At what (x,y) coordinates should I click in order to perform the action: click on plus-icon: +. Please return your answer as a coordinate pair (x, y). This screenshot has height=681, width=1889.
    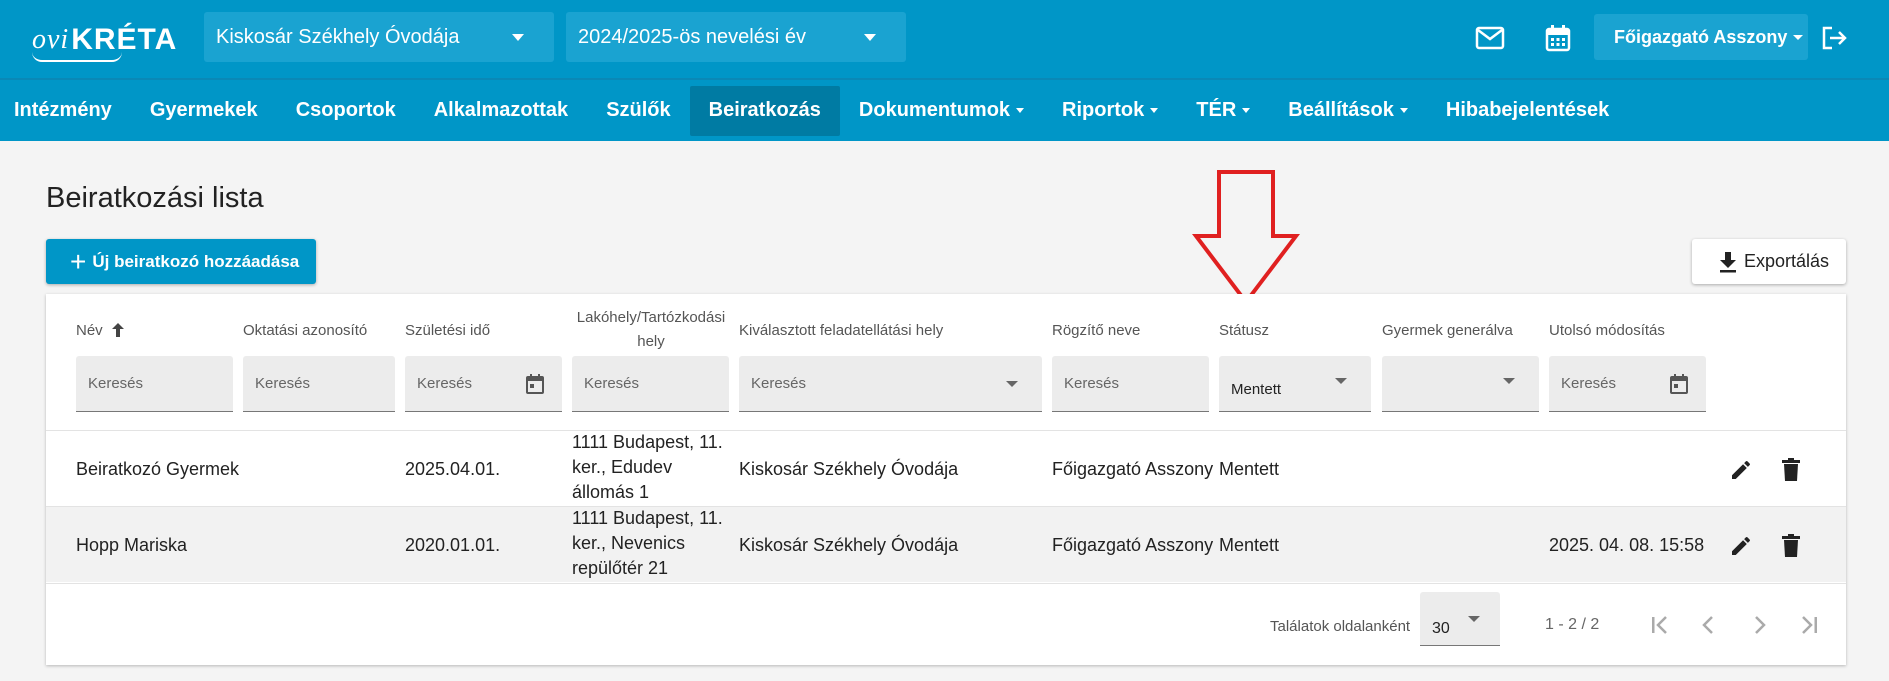
    Looking at the image, I should click on (78, 261).